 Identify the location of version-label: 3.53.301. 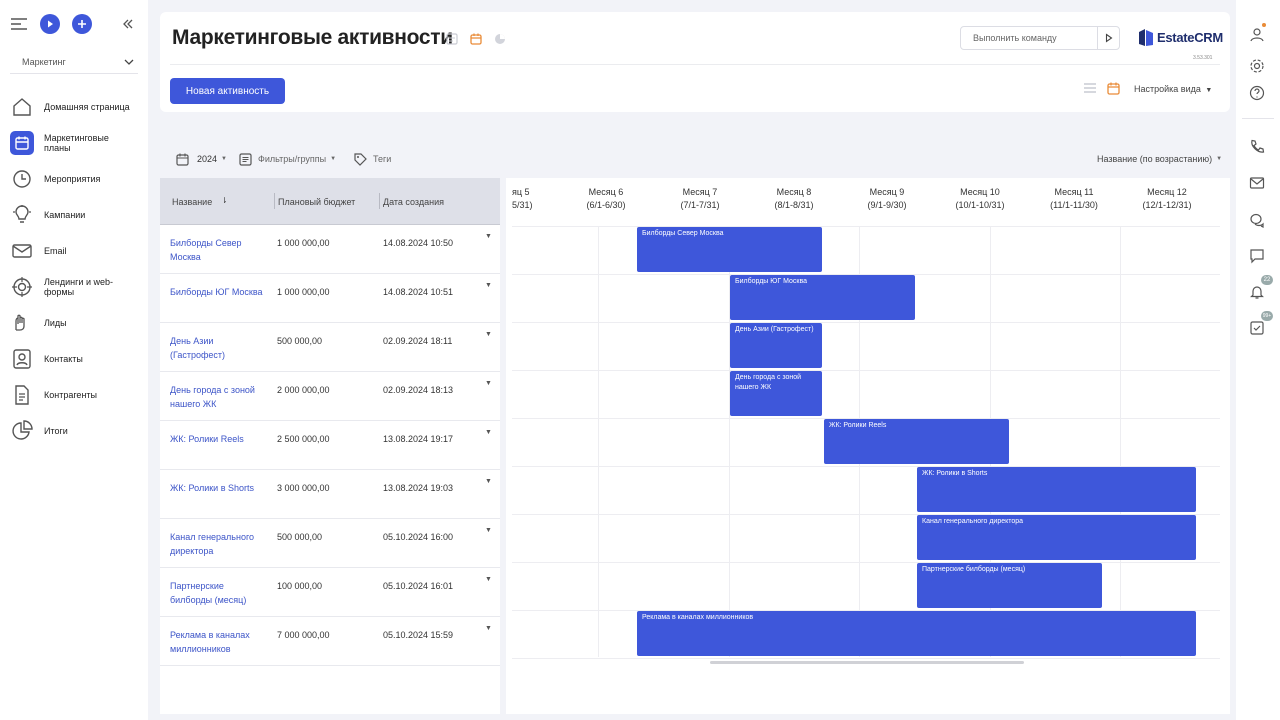
(1203, 58).